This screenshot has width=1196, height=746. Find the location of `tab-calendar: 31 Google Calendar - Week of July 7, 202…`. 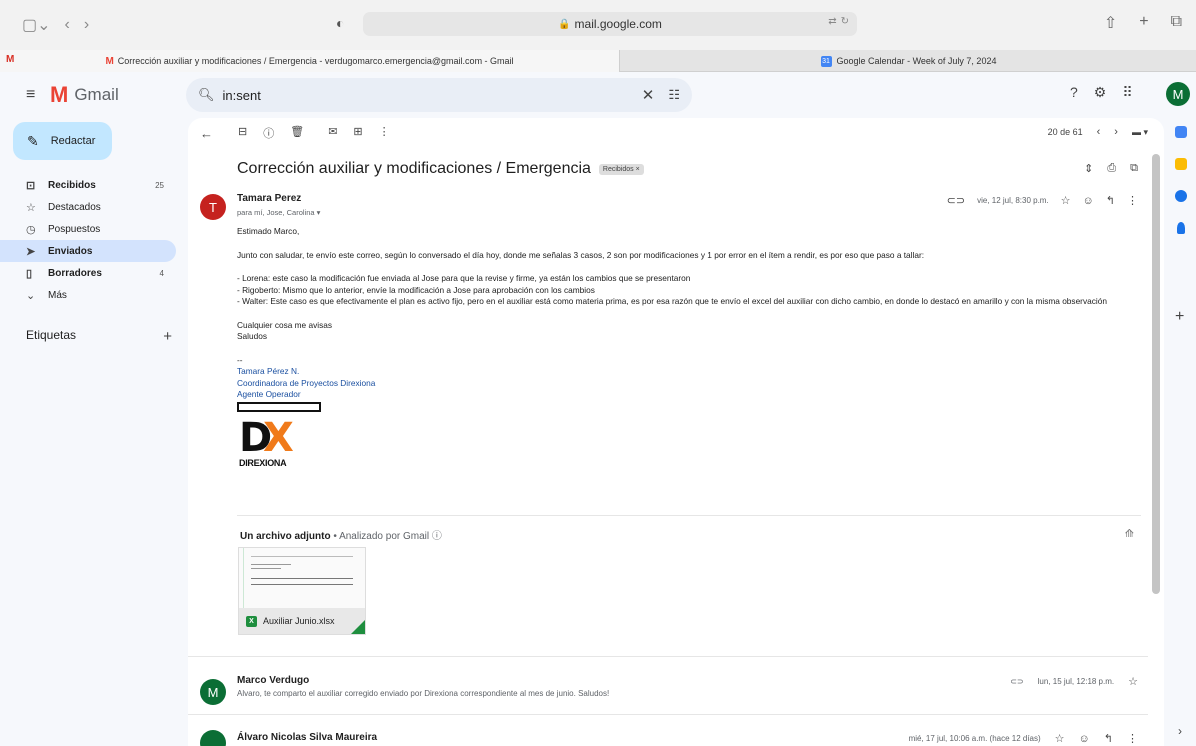

tab-calendar: 31 Google Calendar - Week of July 7, 202… is located at coordinates (908, 61).